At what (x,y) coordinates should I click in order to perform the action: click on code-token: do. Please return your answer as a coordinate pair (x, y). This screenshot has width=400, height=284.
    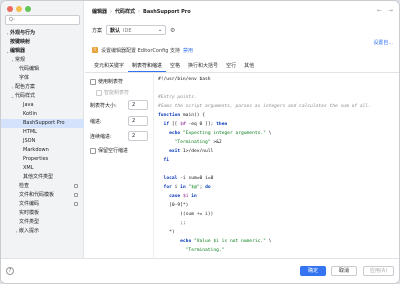
    Looking at the image, I should click on (208, 187).